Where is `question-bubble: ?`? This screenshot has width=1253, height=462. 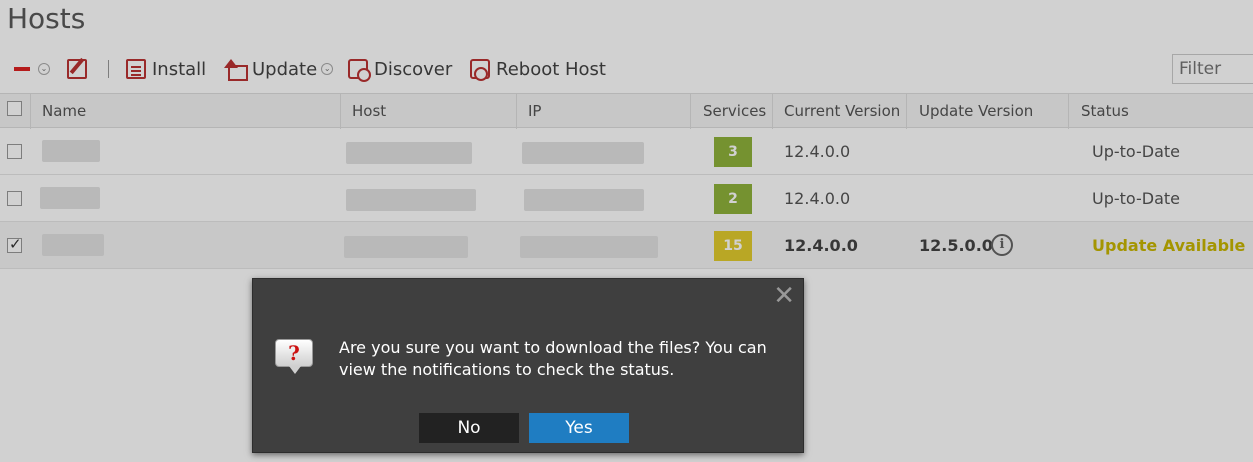 question-bubble: ? is located at coordinates (294, 353).